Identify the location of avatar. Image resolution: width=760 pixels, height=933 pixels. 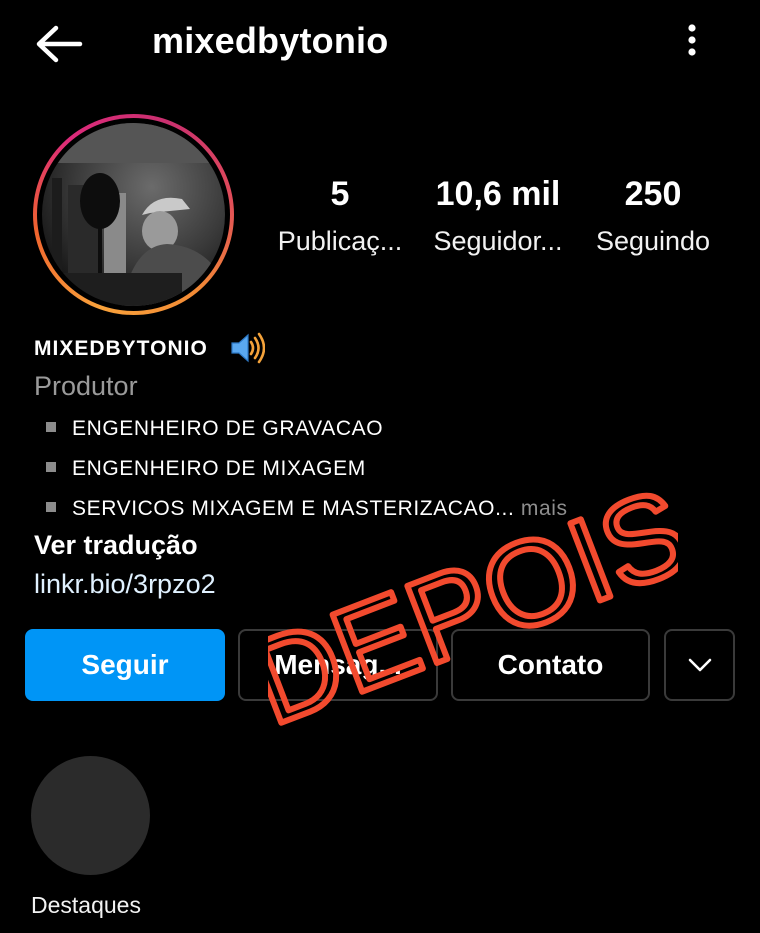
(133, 214).